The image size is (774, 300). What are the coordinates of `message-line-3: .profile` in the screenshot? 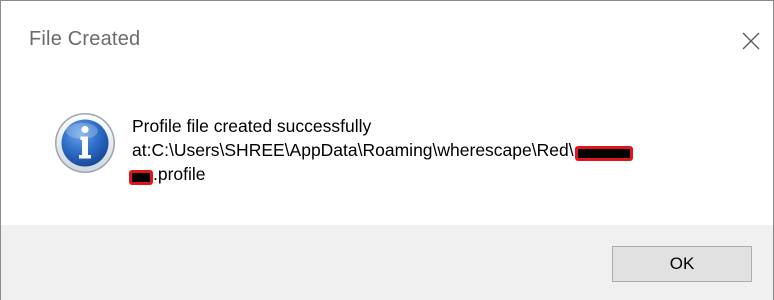 It's located at (381, 174).